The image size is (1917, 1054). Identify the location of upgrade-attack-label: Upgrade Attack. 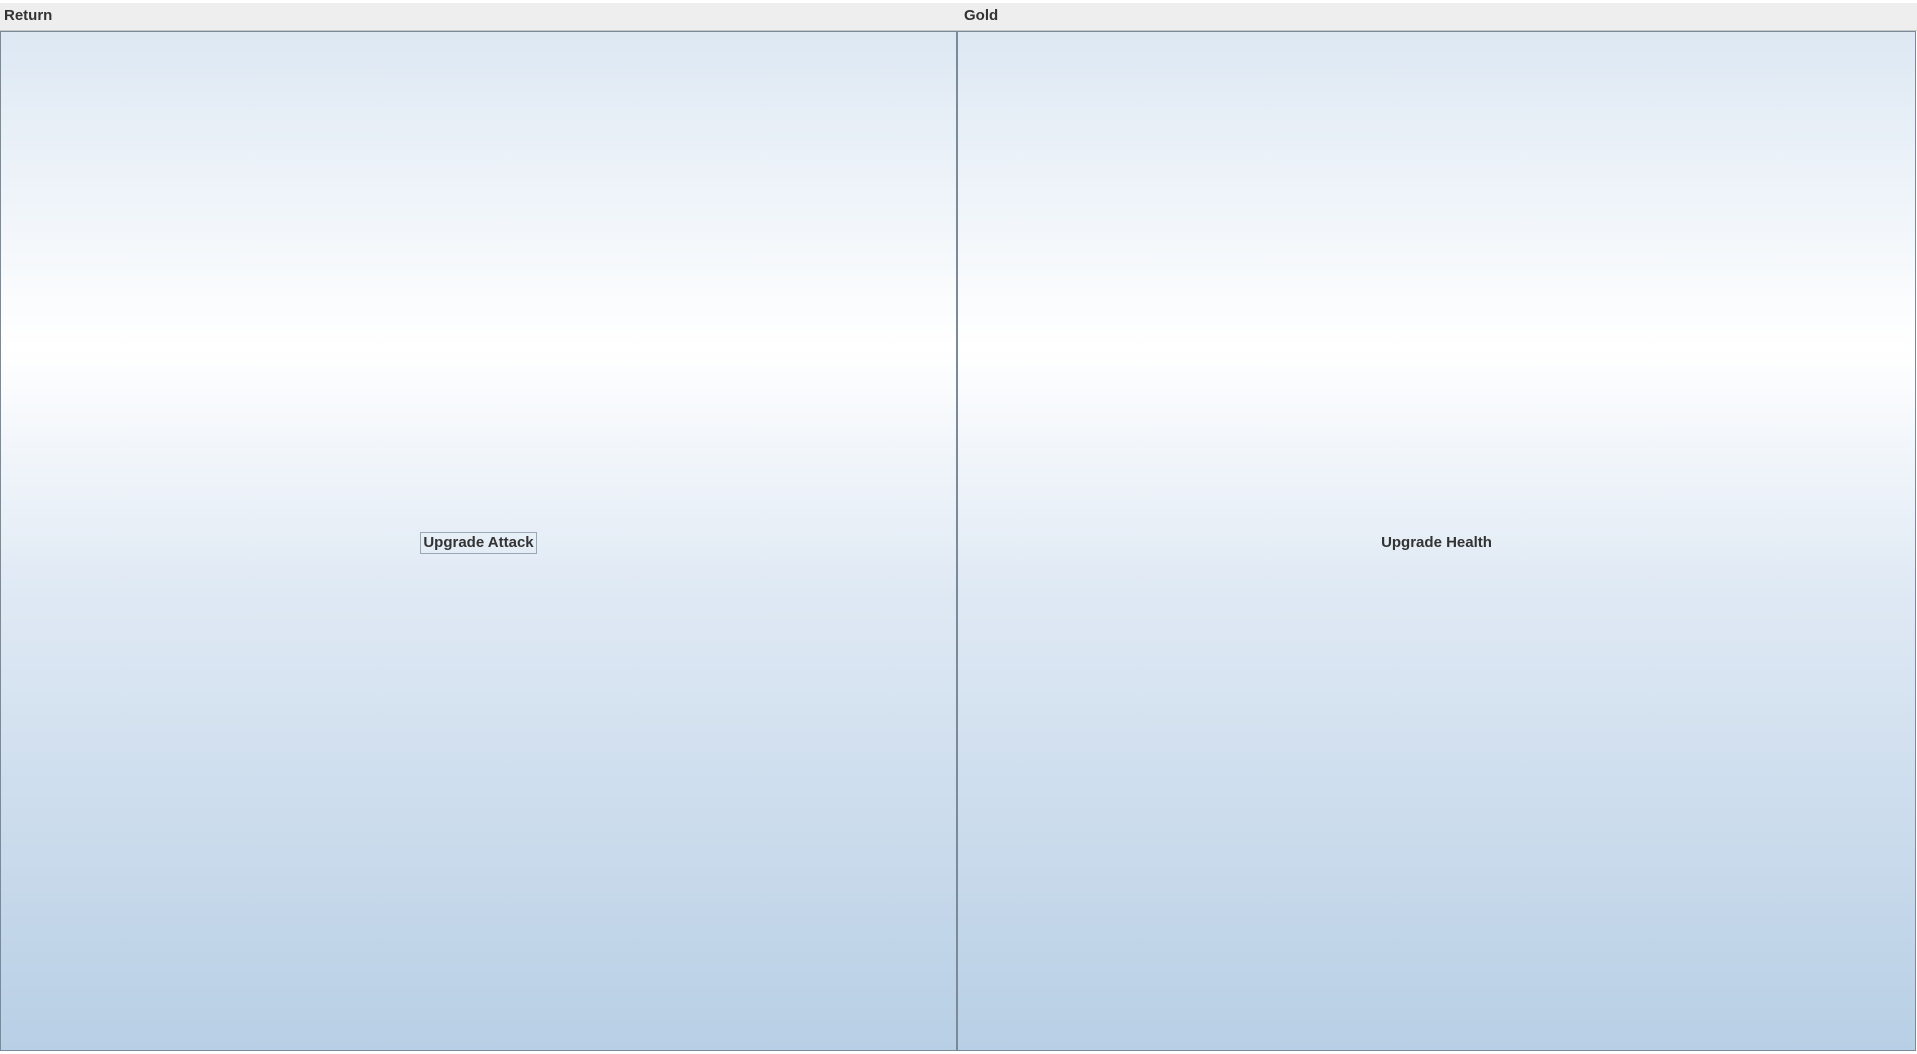
(478, 543).